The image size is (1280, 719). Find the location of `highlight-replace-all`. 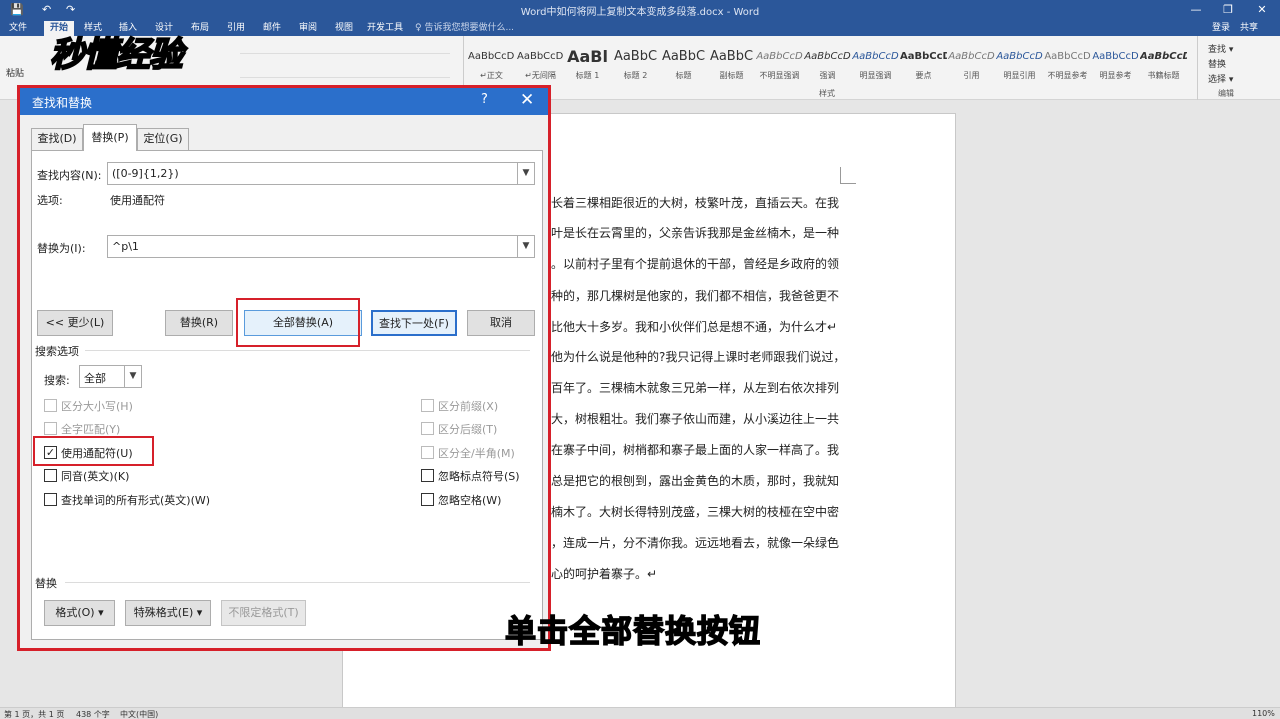

highlight-replace-all is located at coordinates (298, 322).